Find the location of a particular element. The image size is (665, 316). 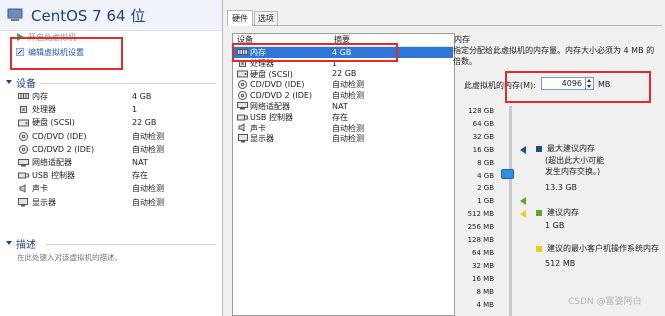

device-row: 内存 4 GB is located at coordinates (112, 96).